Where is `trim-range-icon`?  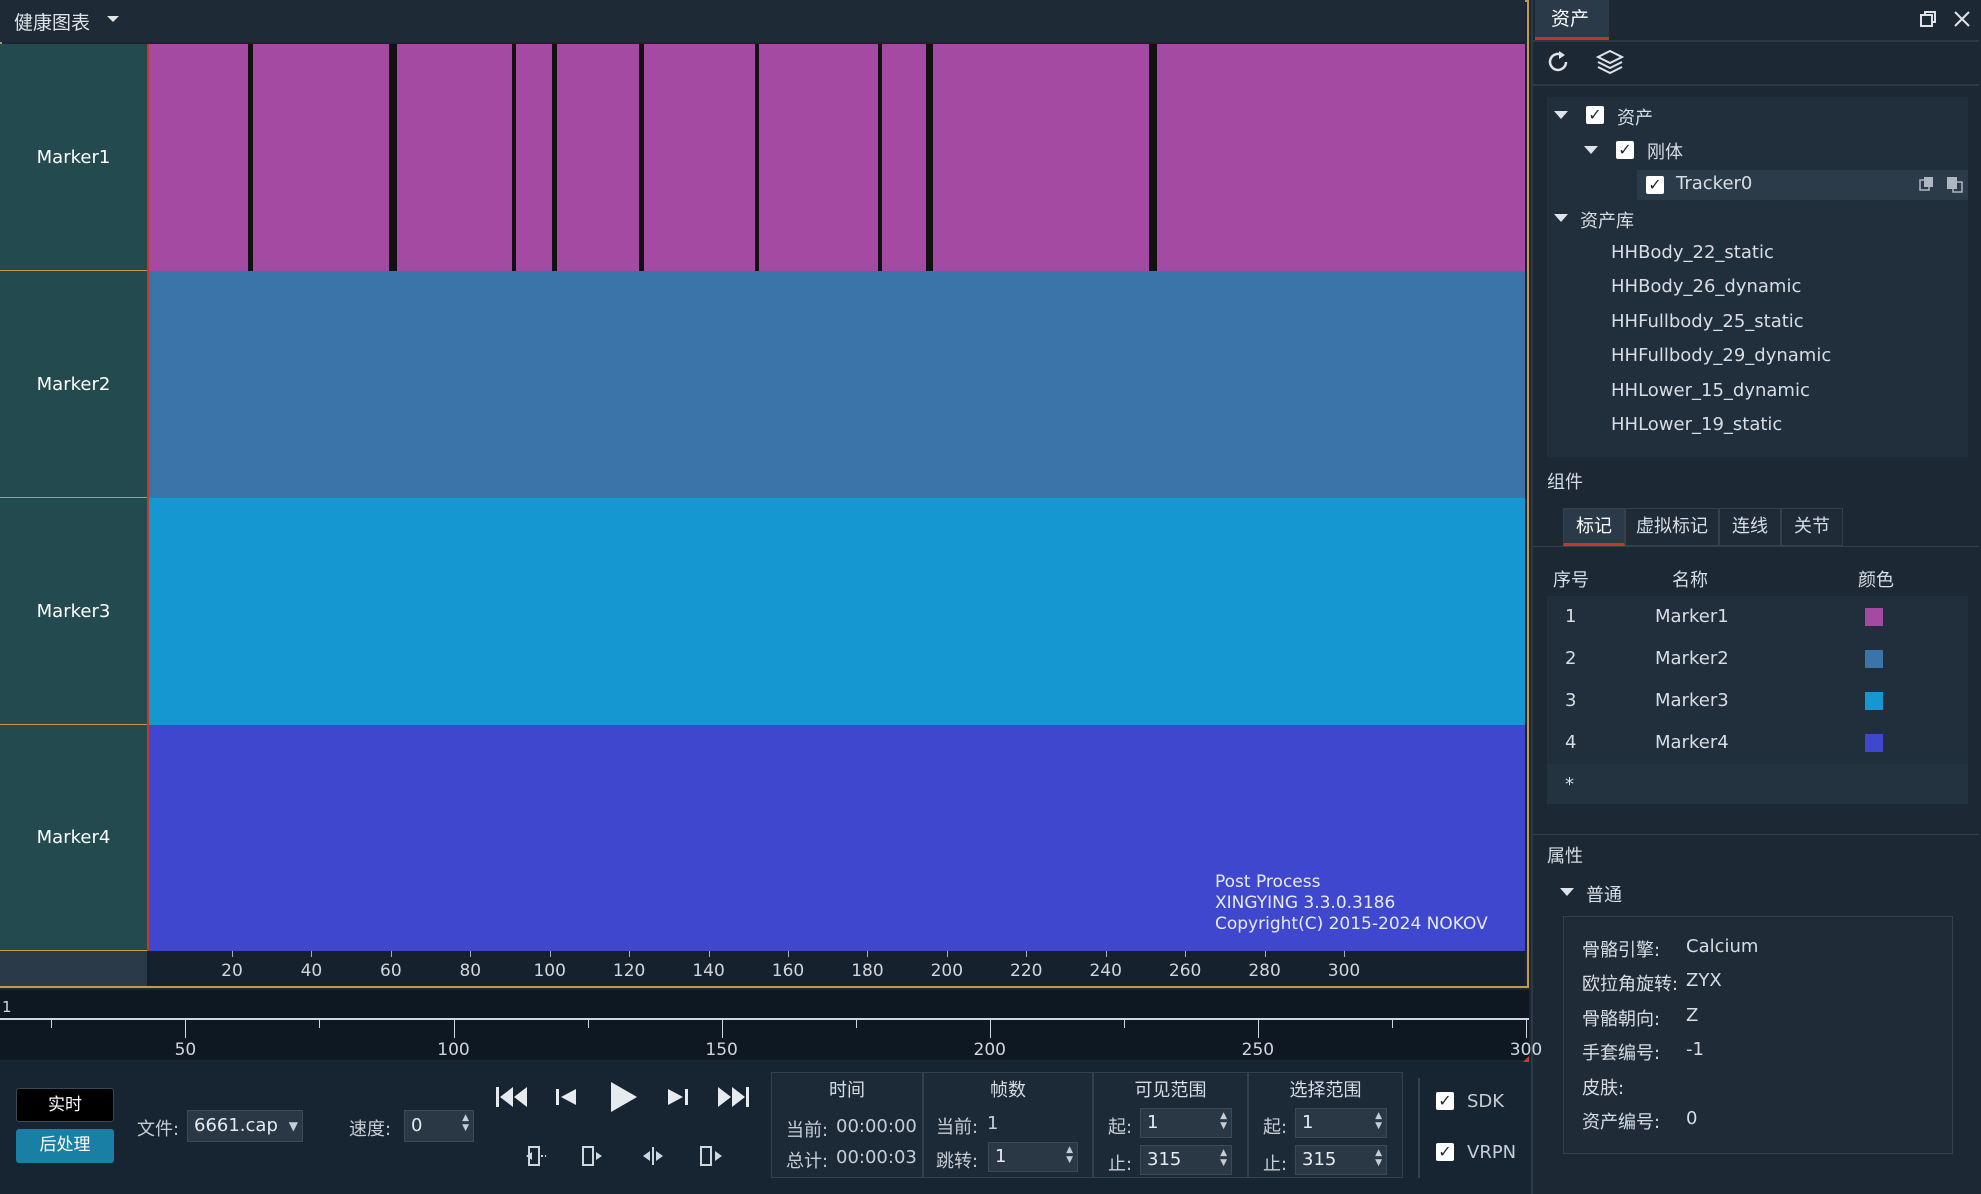
trim-range-icon is located at coordinates (653, 1156).